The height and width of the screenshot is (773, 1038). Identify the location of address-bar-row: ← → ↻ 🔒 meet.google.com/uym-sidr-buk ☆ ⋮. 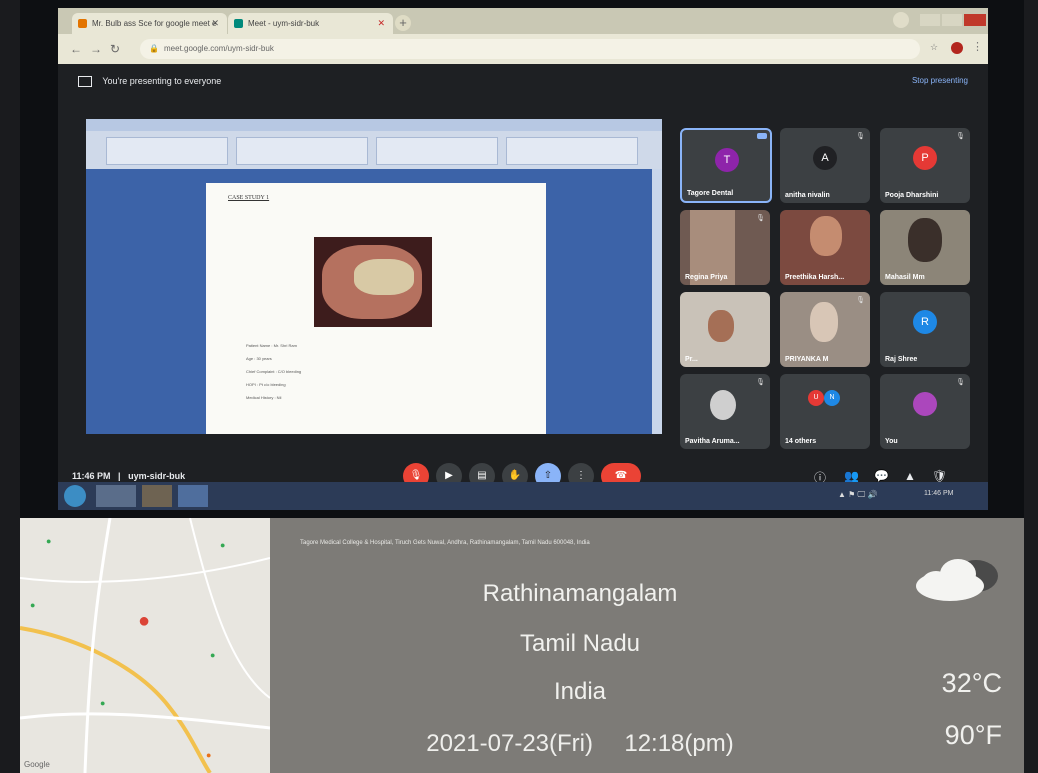
(523, 49).